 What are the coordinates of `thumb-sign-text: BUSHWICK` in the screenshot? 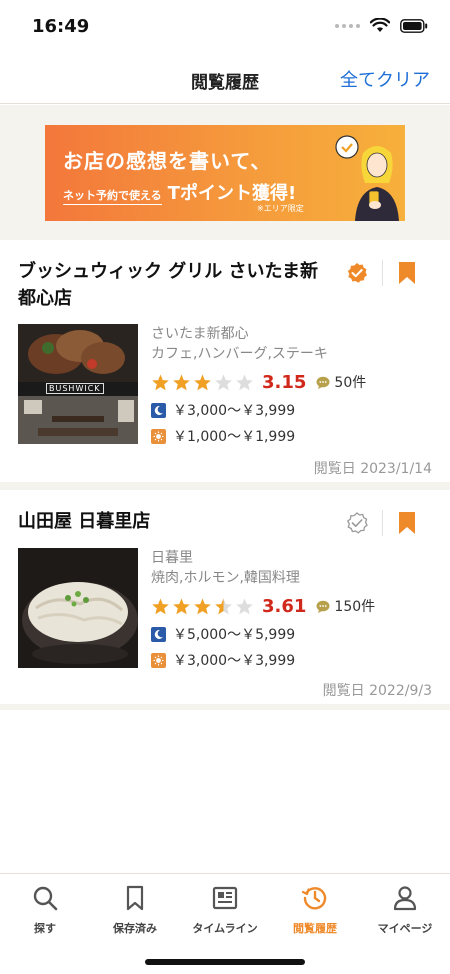 It's located at (75, 388).